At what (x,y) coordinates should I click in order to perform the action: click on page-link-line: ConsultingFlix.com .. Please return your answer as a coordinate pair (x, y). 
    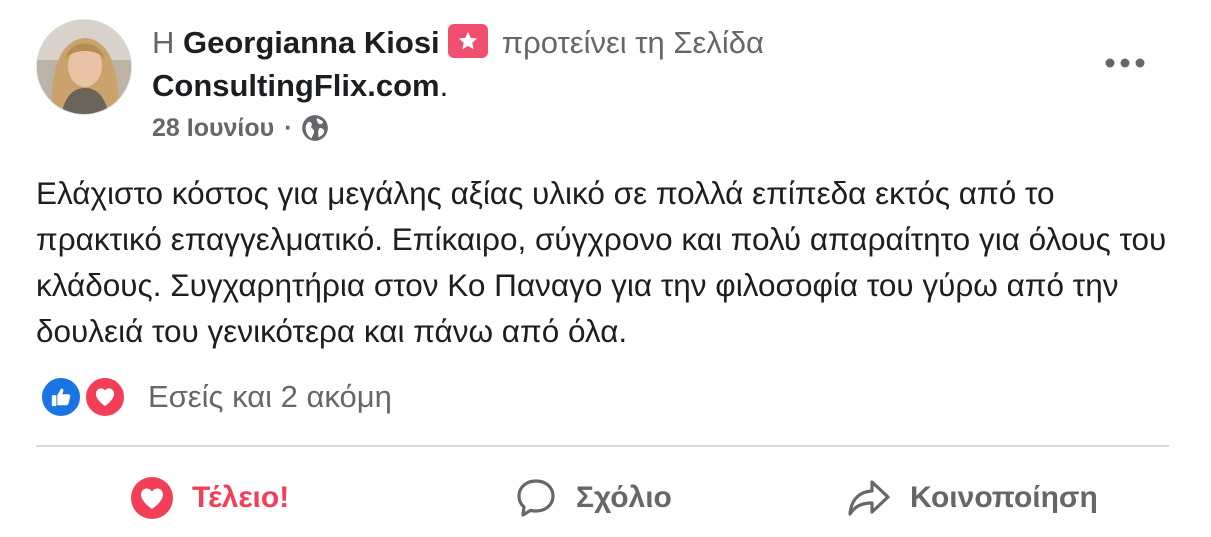
    Looking at the image, I should click on (300, 86).